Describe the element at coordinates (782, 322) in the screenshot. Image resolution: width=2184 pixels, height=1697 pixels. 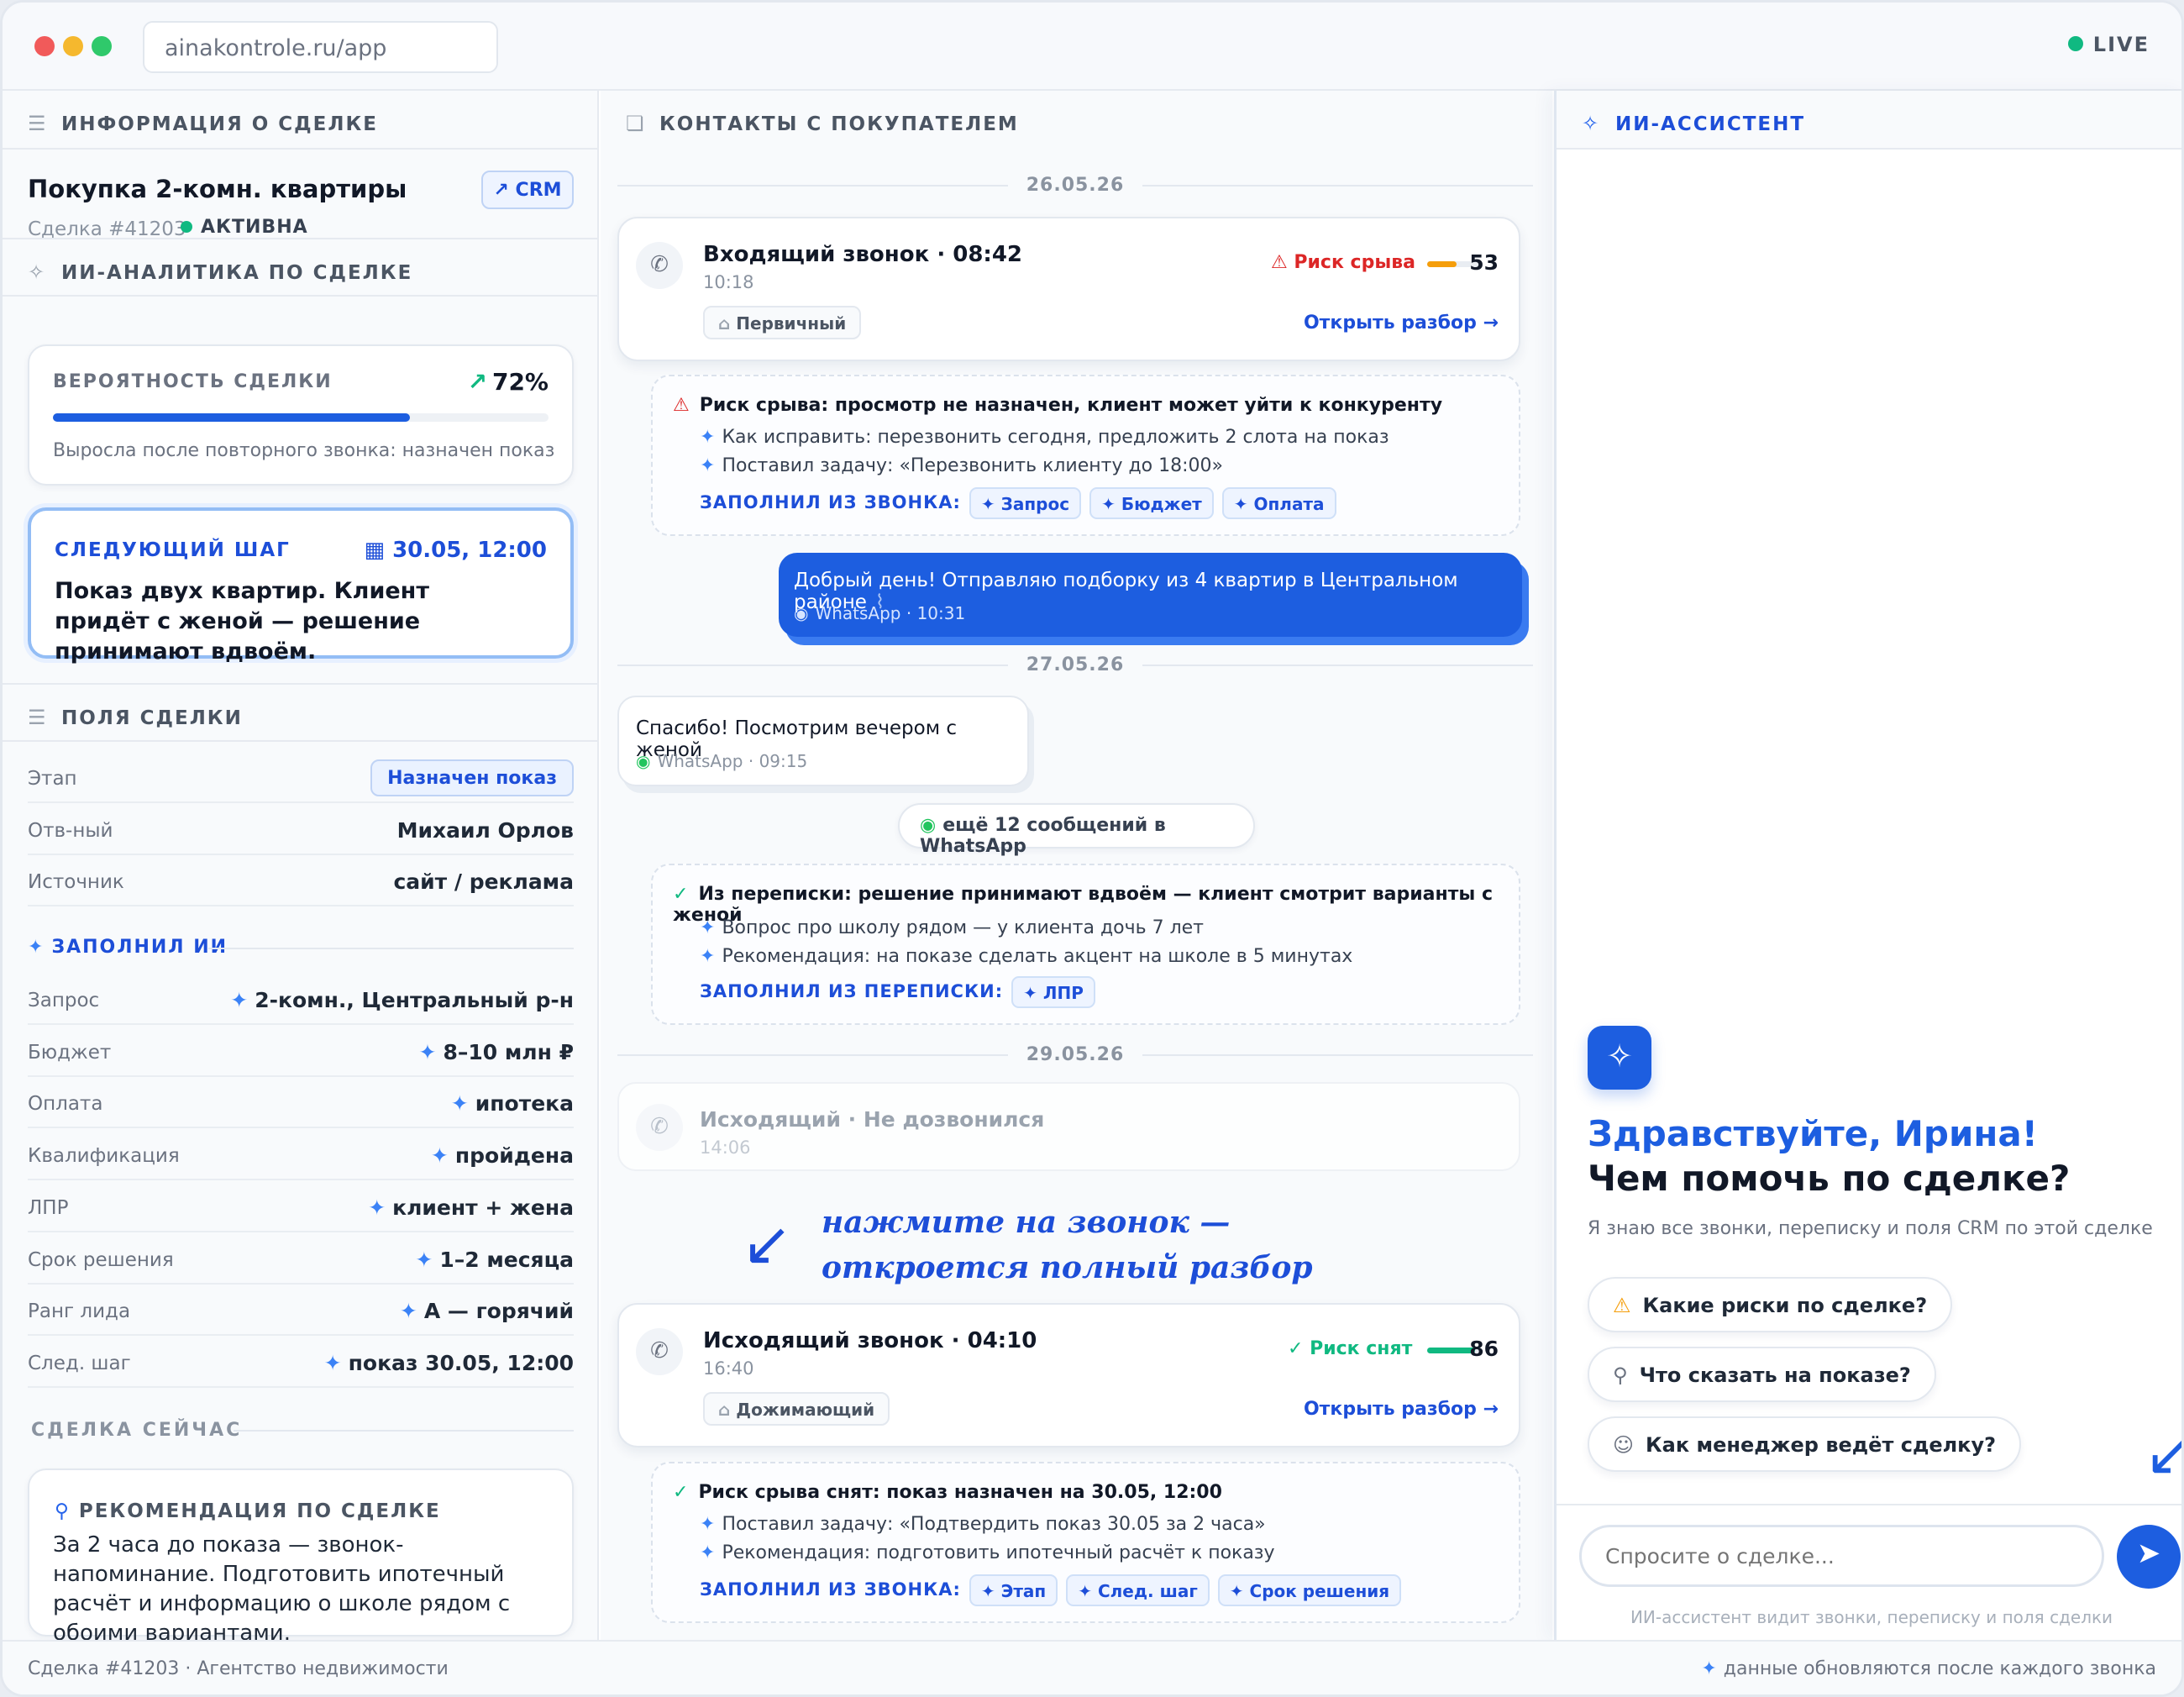
I see `call-tag: ⌂ Первичный` at that location.